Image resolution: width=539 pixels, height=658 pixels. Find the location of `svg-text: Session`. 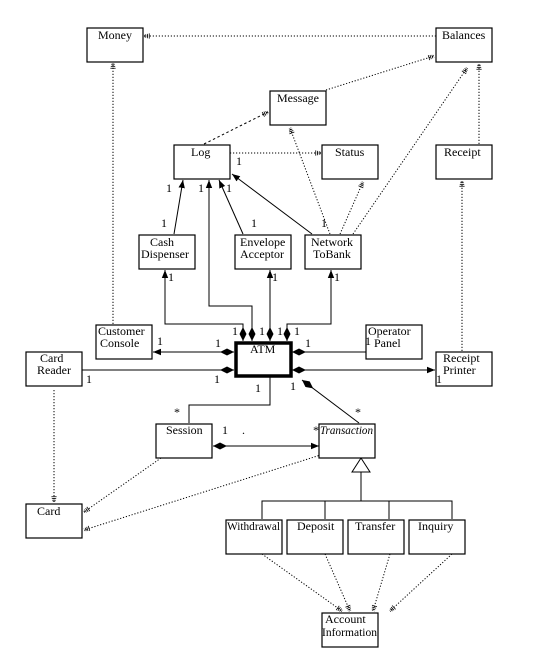

svg-text: Session is located at coordinates (184, 430).